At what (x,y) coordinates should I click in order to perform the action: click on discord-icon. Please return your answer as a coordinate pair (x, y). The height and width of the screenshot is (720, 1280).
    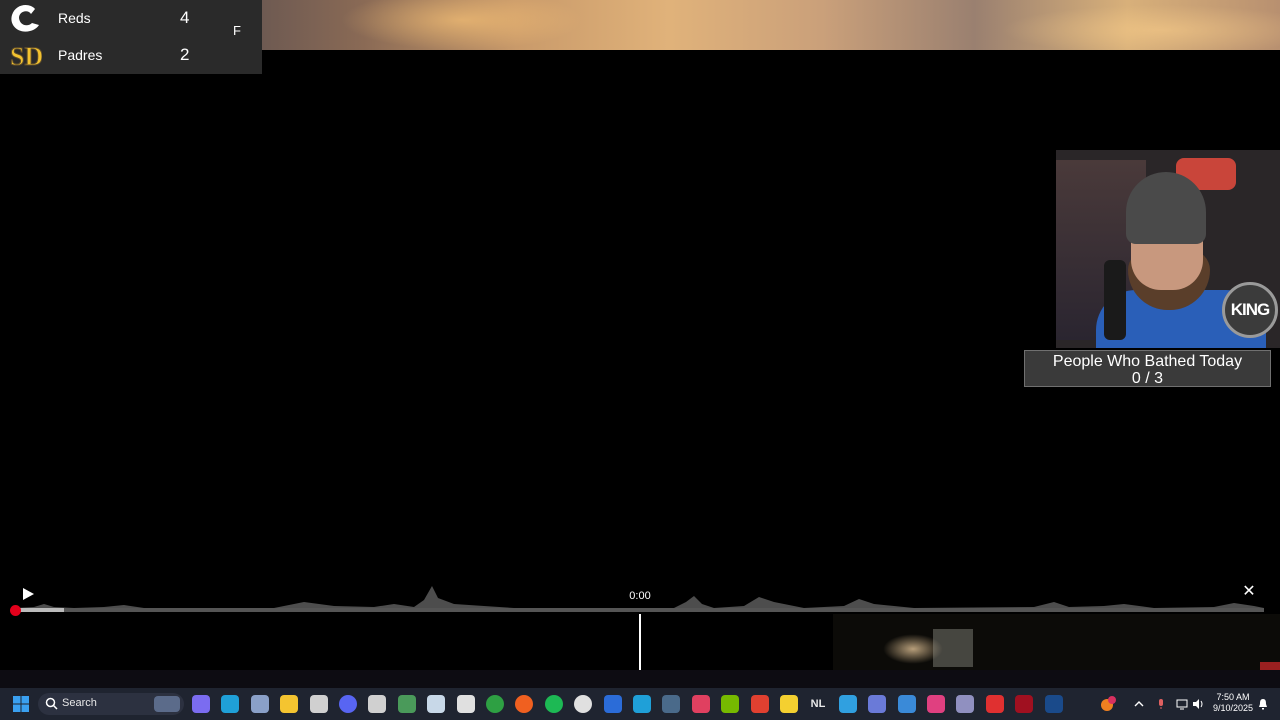
    Looking at the image, I should click on (348, 704).